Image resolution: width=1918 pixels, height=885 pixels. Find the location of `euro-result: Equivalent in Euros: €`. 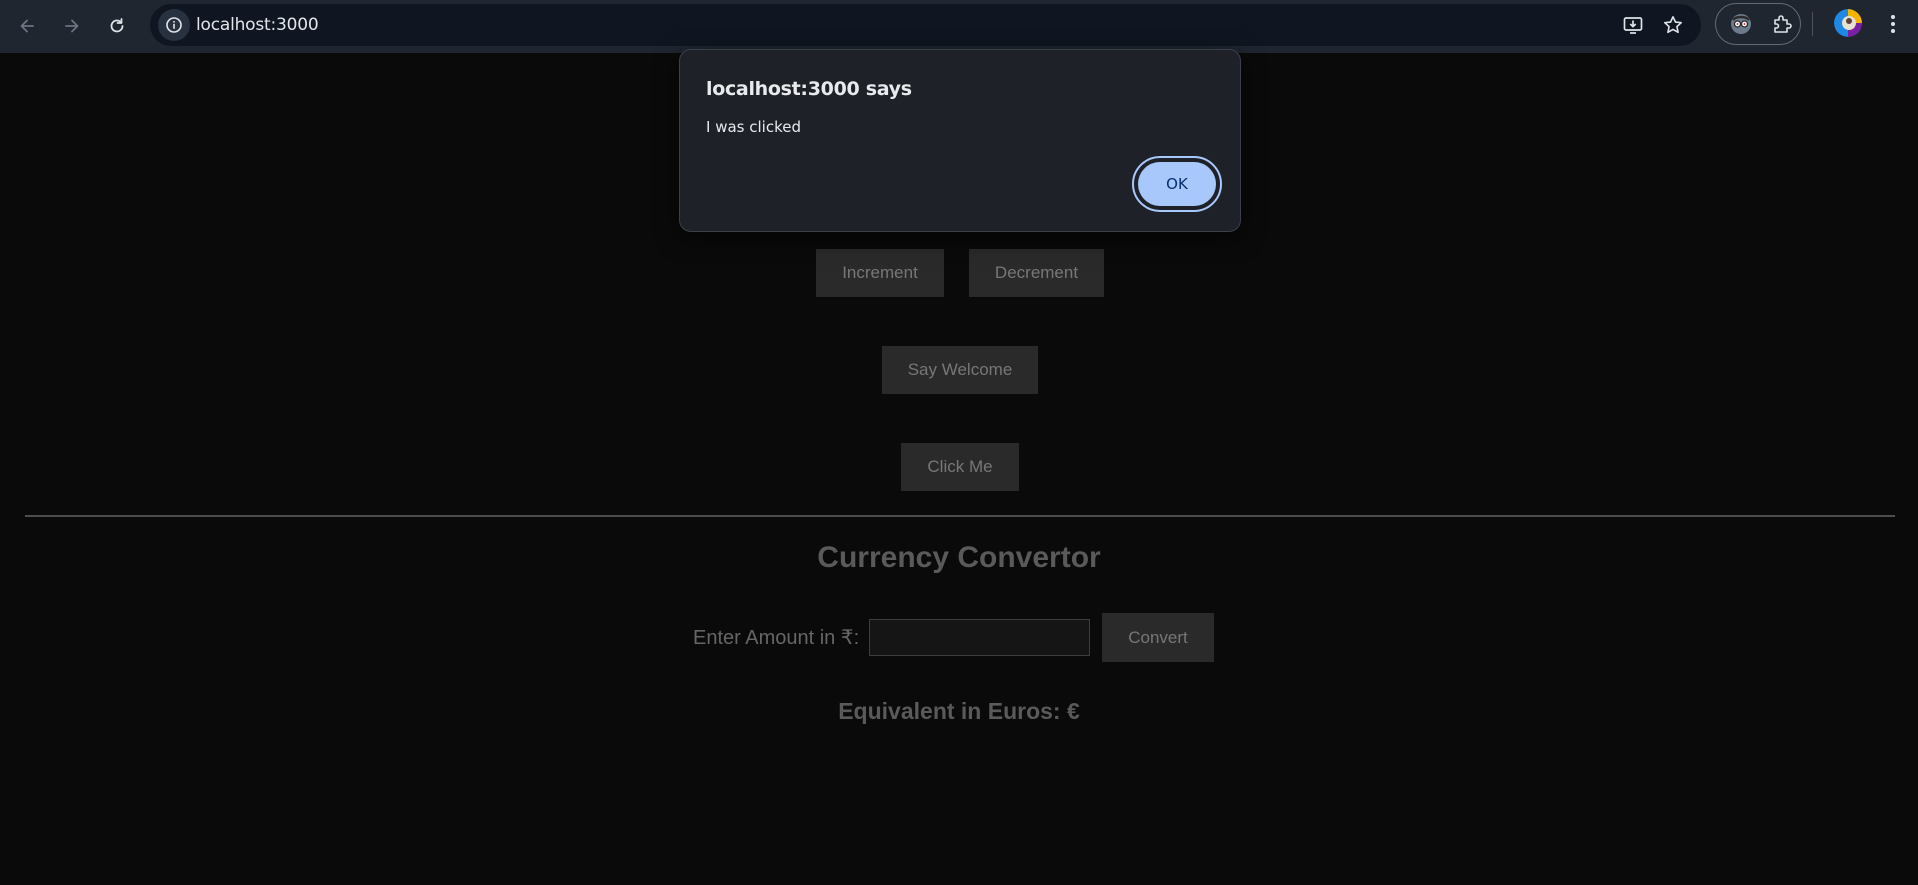

euro-result: Equivalent in Euros: € is located at coordinates (959, 711).